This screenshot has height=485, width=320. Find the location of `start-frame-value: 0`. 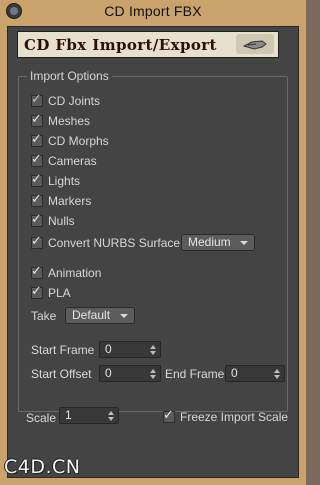

start-frame-value: 0 is located at coordinates (108, 349).